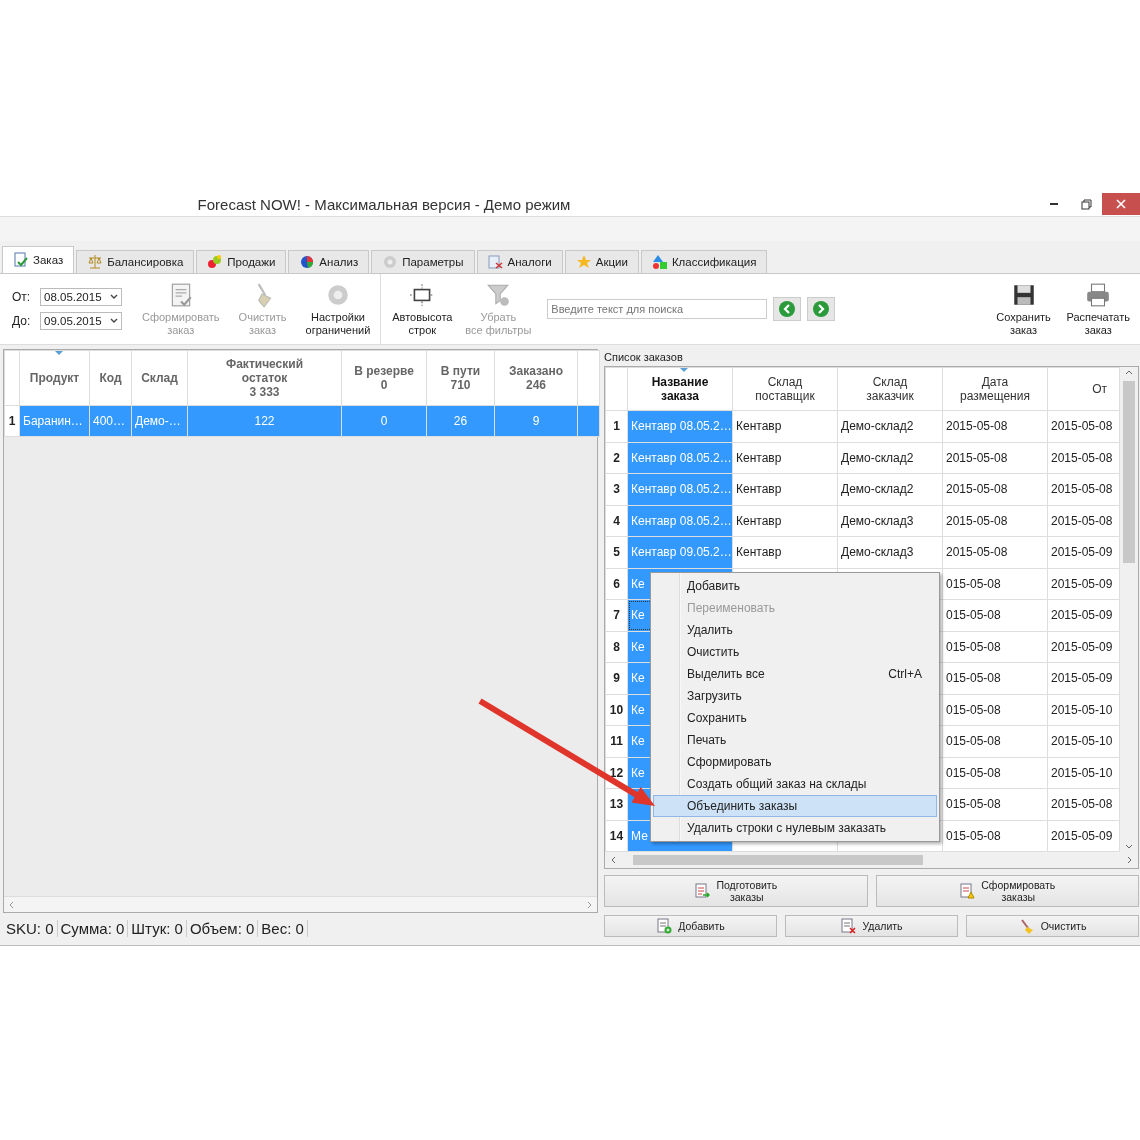  Describe the element at coordinates (690, 926) in the screenshot. I see `action-button: Добавить` at that location.